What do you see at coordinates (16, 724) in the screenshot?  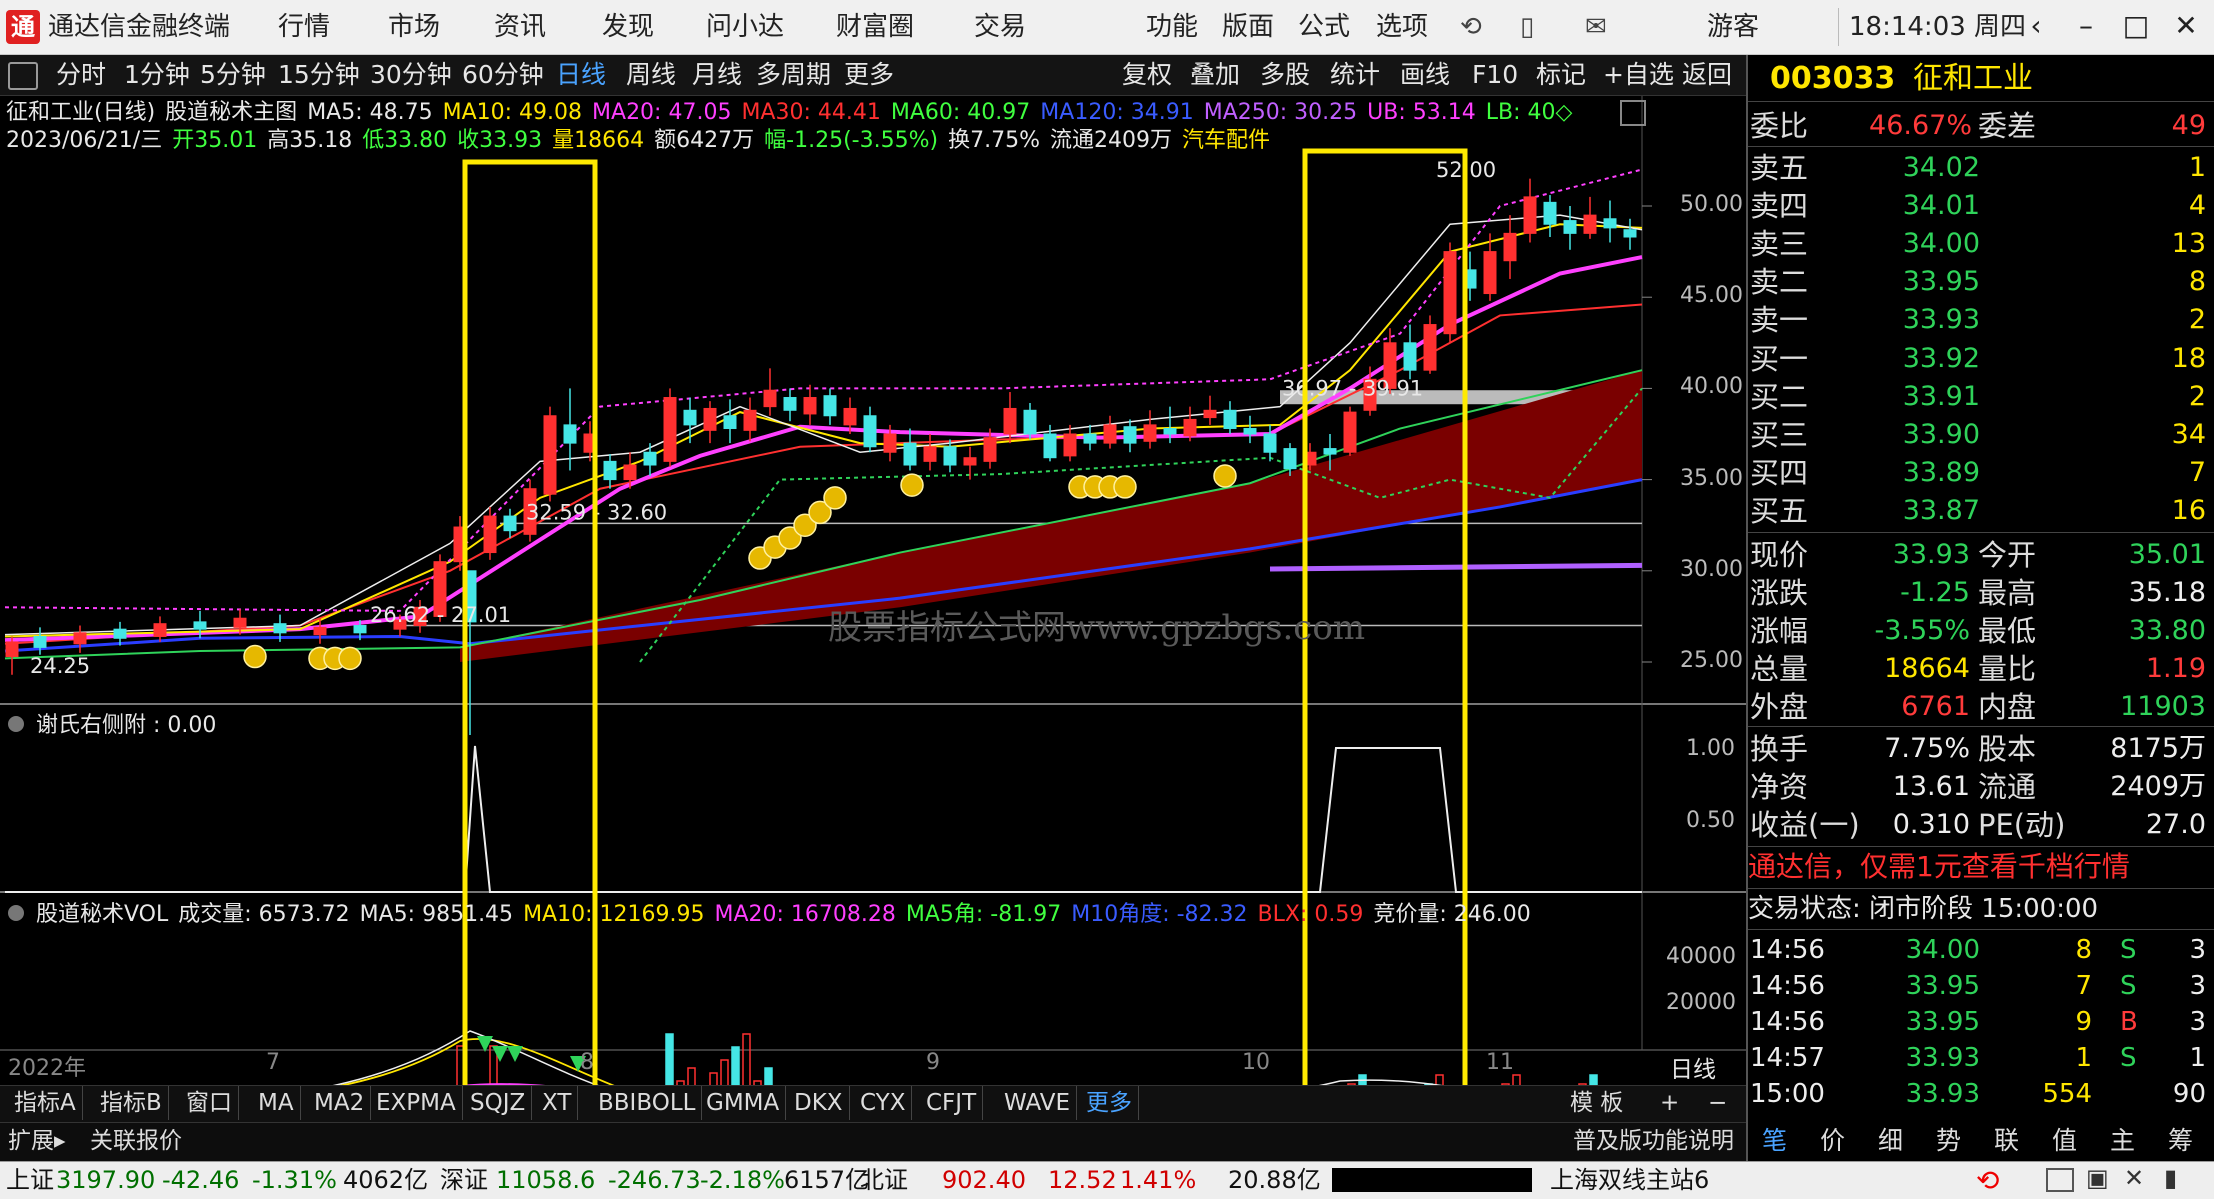 I see `indicator1-collapse-icon` at bounding box center [16, 724].